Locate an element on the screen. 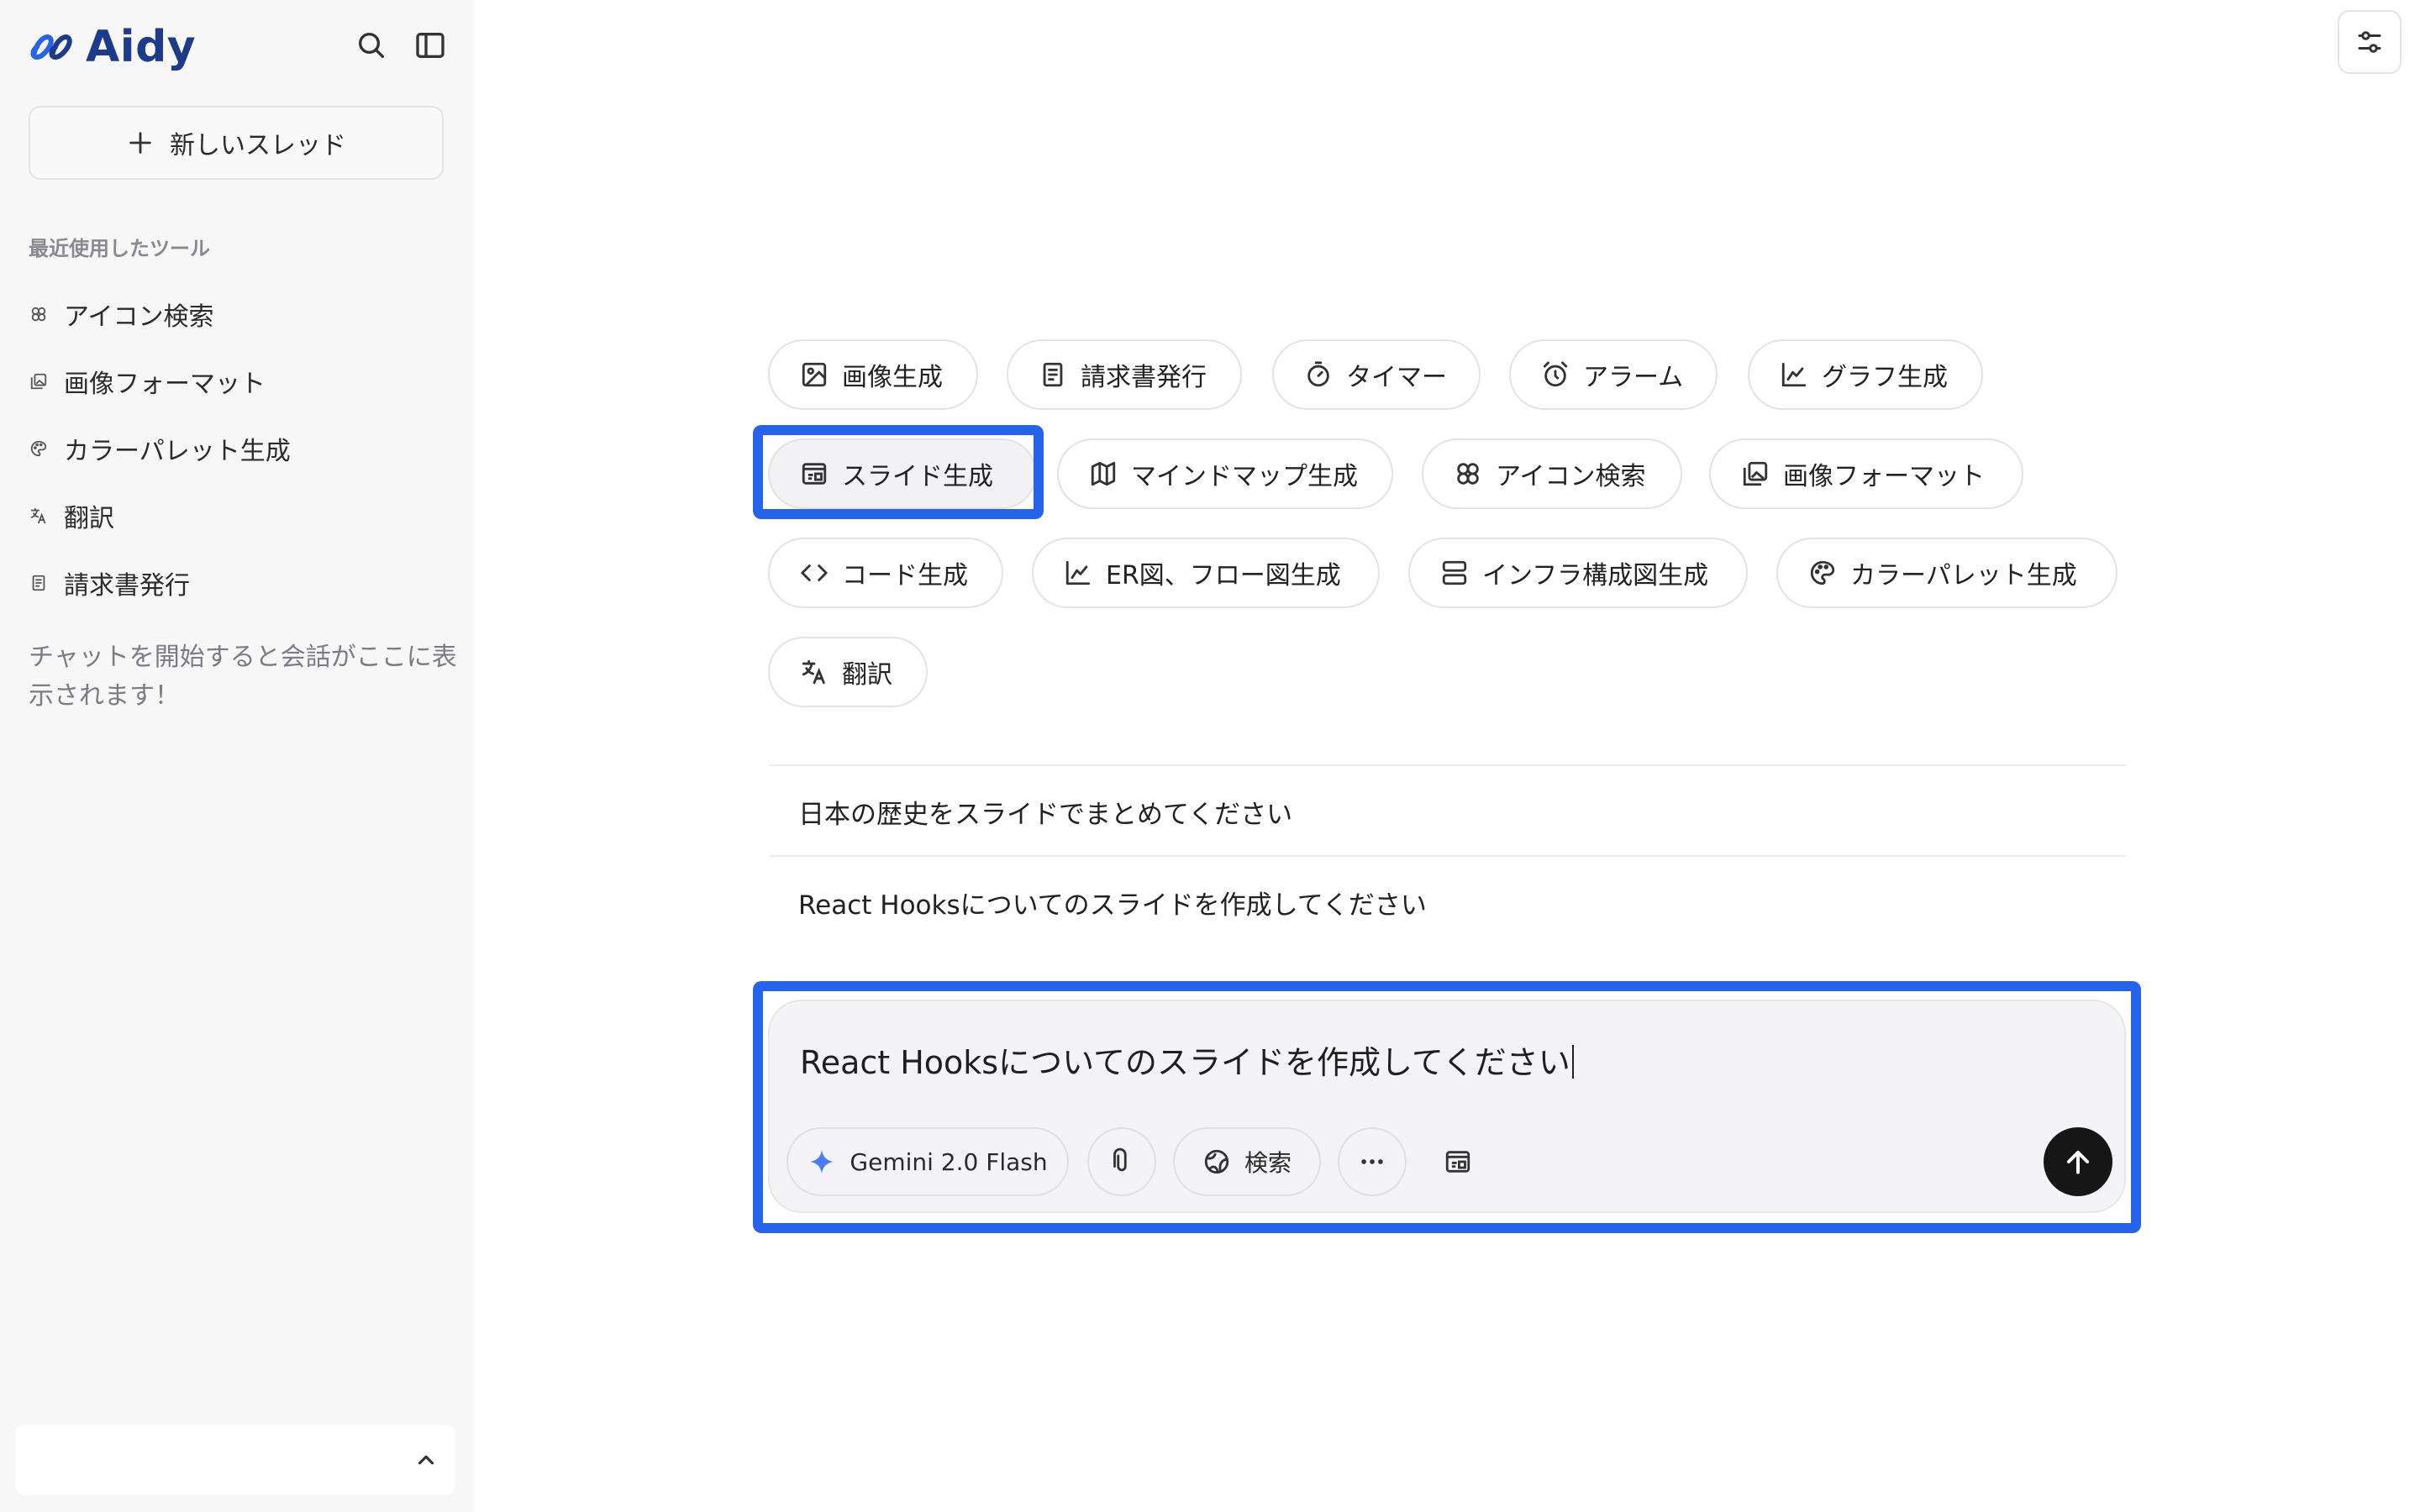 This screenshot has height=1512, width=2420. tool-chip-color-palette: カラーパレット生成 is located at coordinates (1947, 573).